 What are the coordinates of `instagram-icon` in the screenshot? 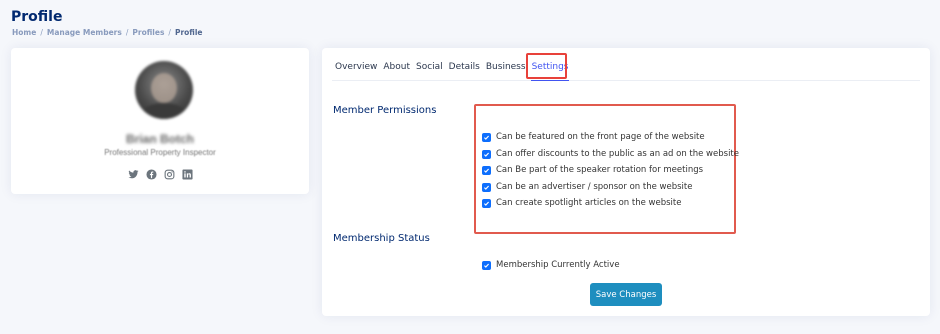 It's located at (169, 174).